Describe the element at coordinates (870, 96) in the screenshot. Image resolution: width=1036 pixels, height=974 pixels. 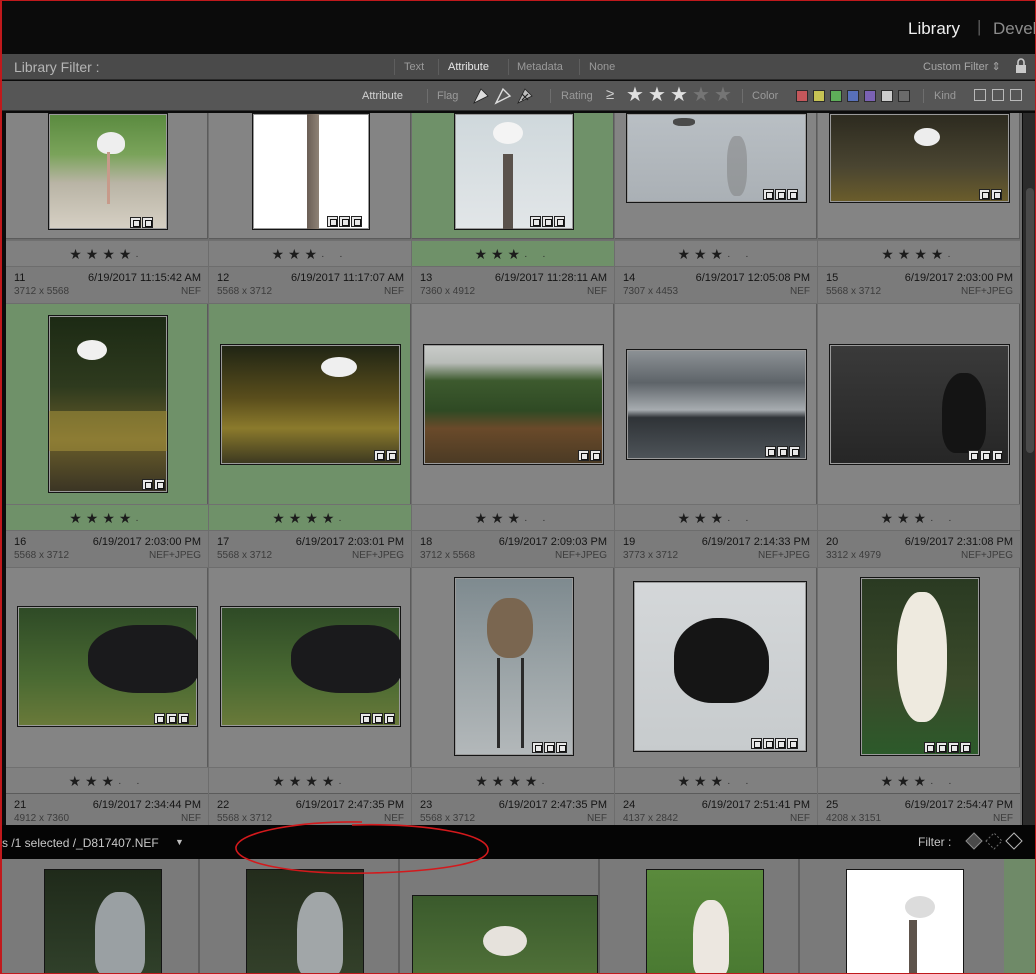
I see `color-swatch-purple` at that location.